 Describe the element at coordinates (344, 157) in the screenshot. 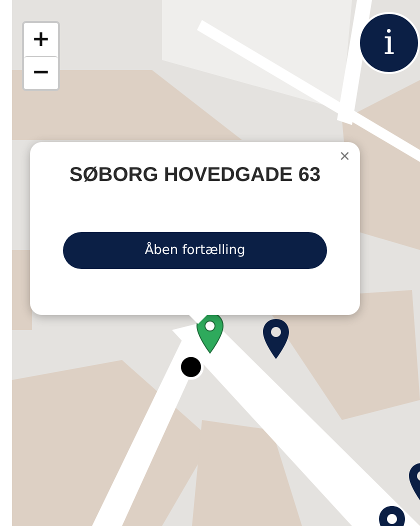

I see `close-button: ×` at that location.